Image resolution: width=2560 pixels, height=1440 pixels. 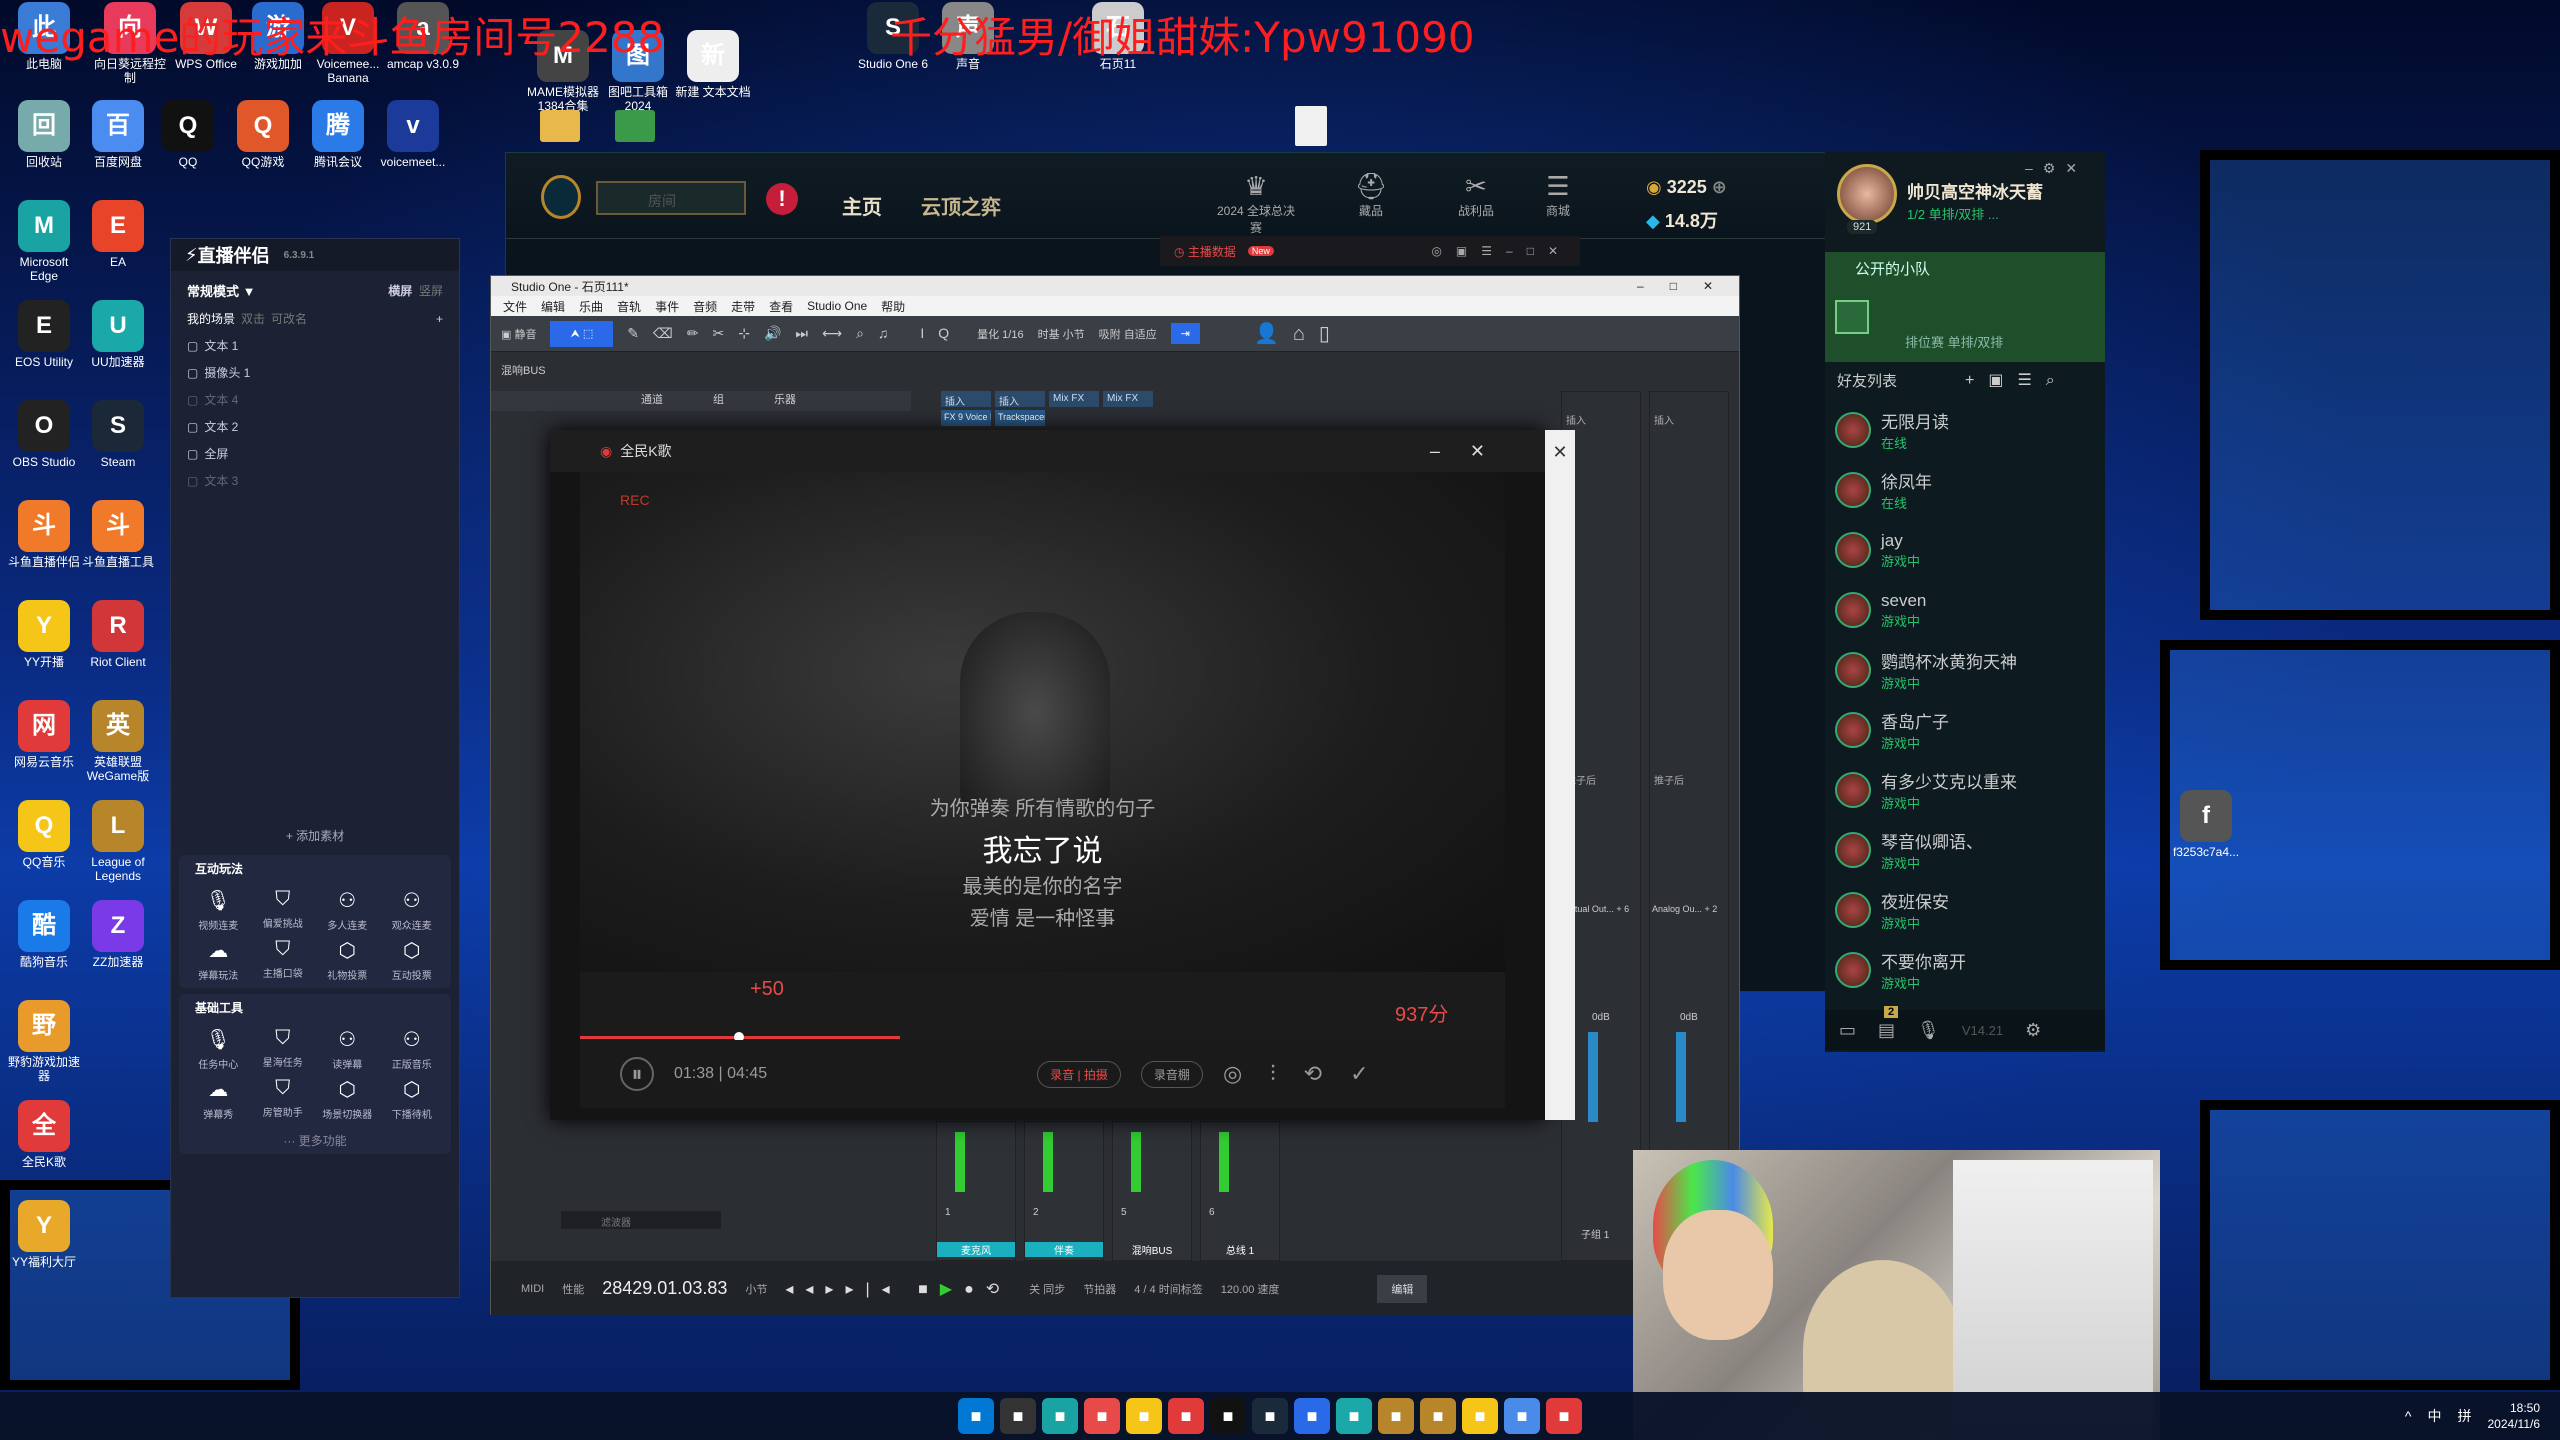 I want to click on friend-item: 鹦鹉杯冰黄狗天神 游戏中, so click(x=1965, y=670).